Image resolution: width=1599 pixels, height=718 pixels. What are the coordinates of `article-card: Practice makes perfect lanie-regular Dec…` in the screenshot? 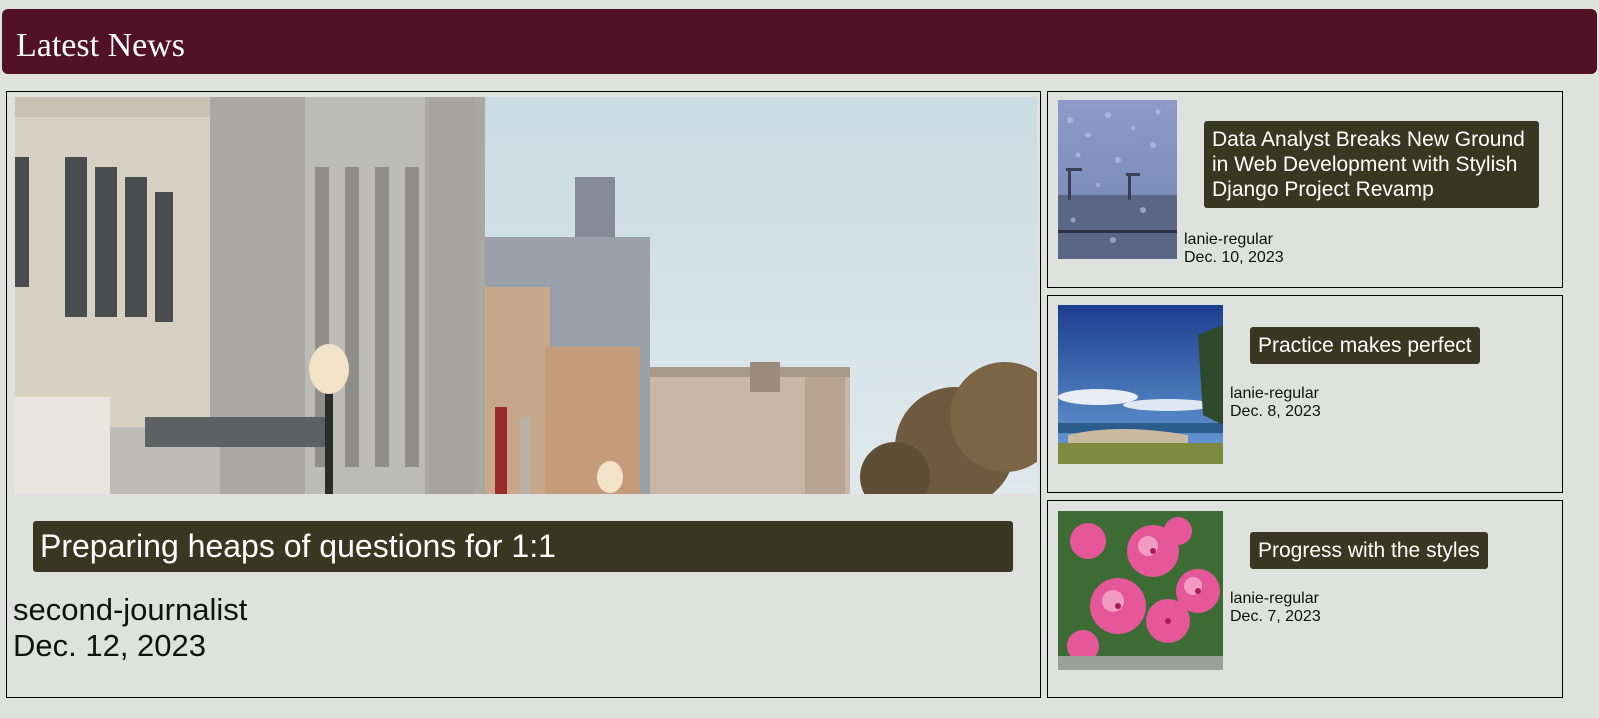 It's located at (1305, 394).